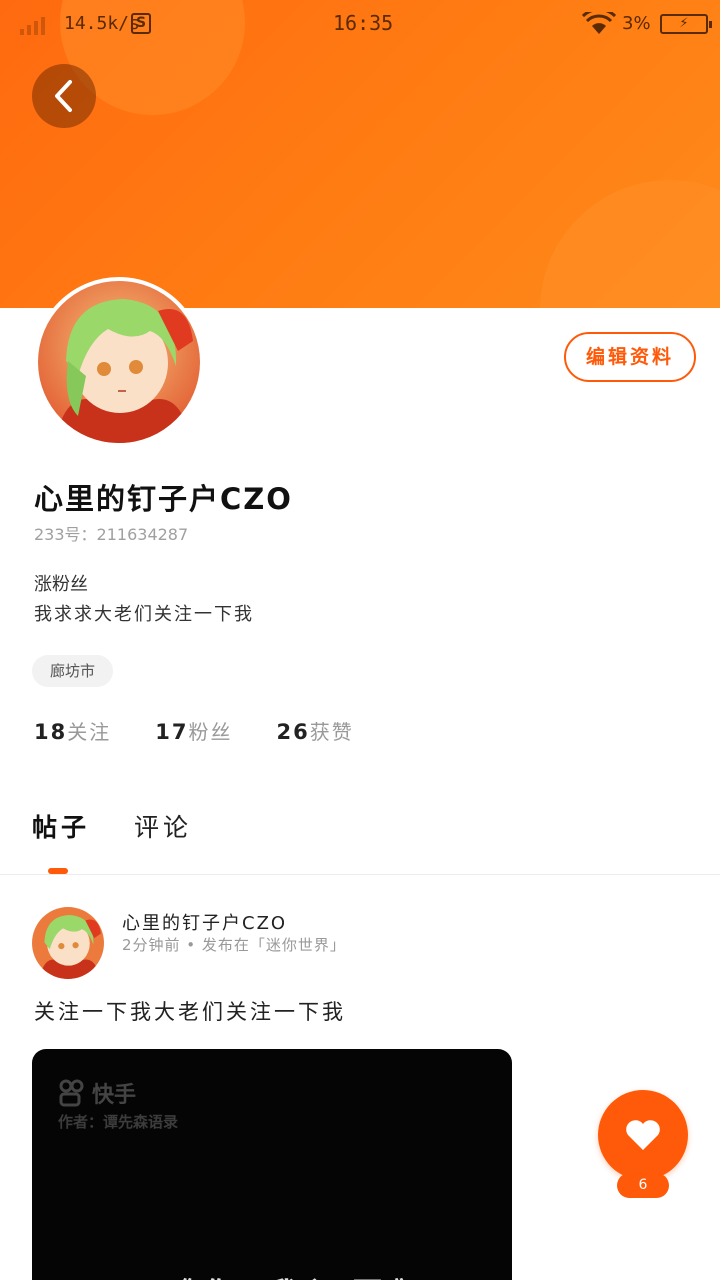 Image resolution: width=720 pixels, height=1280 pixels. I want to click on network-speed: 14.5k/s, so click(102, 23).